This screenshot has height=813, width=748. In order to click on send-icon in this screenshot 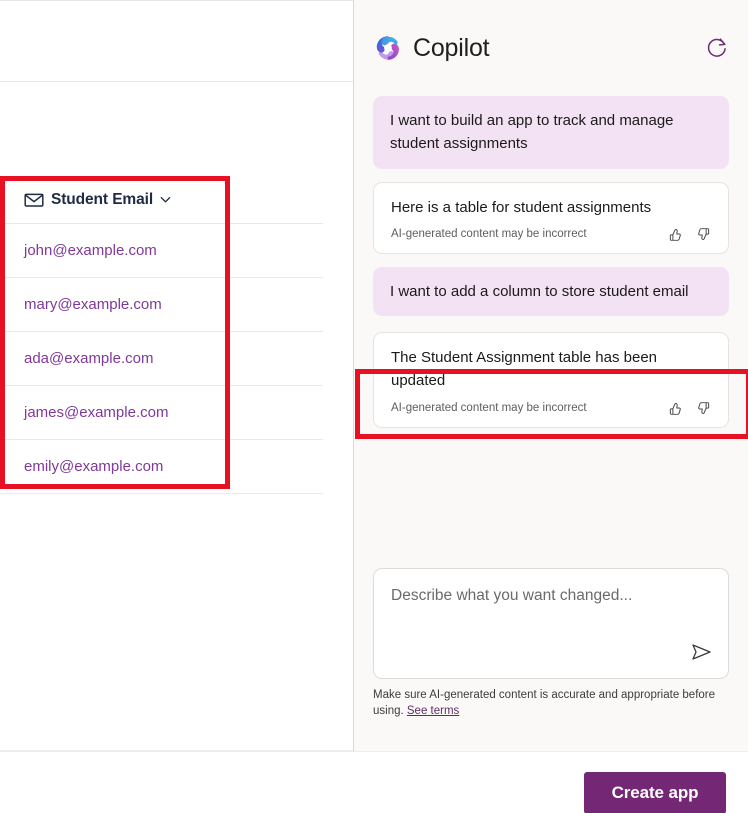, I will do `click(701, 652)`.